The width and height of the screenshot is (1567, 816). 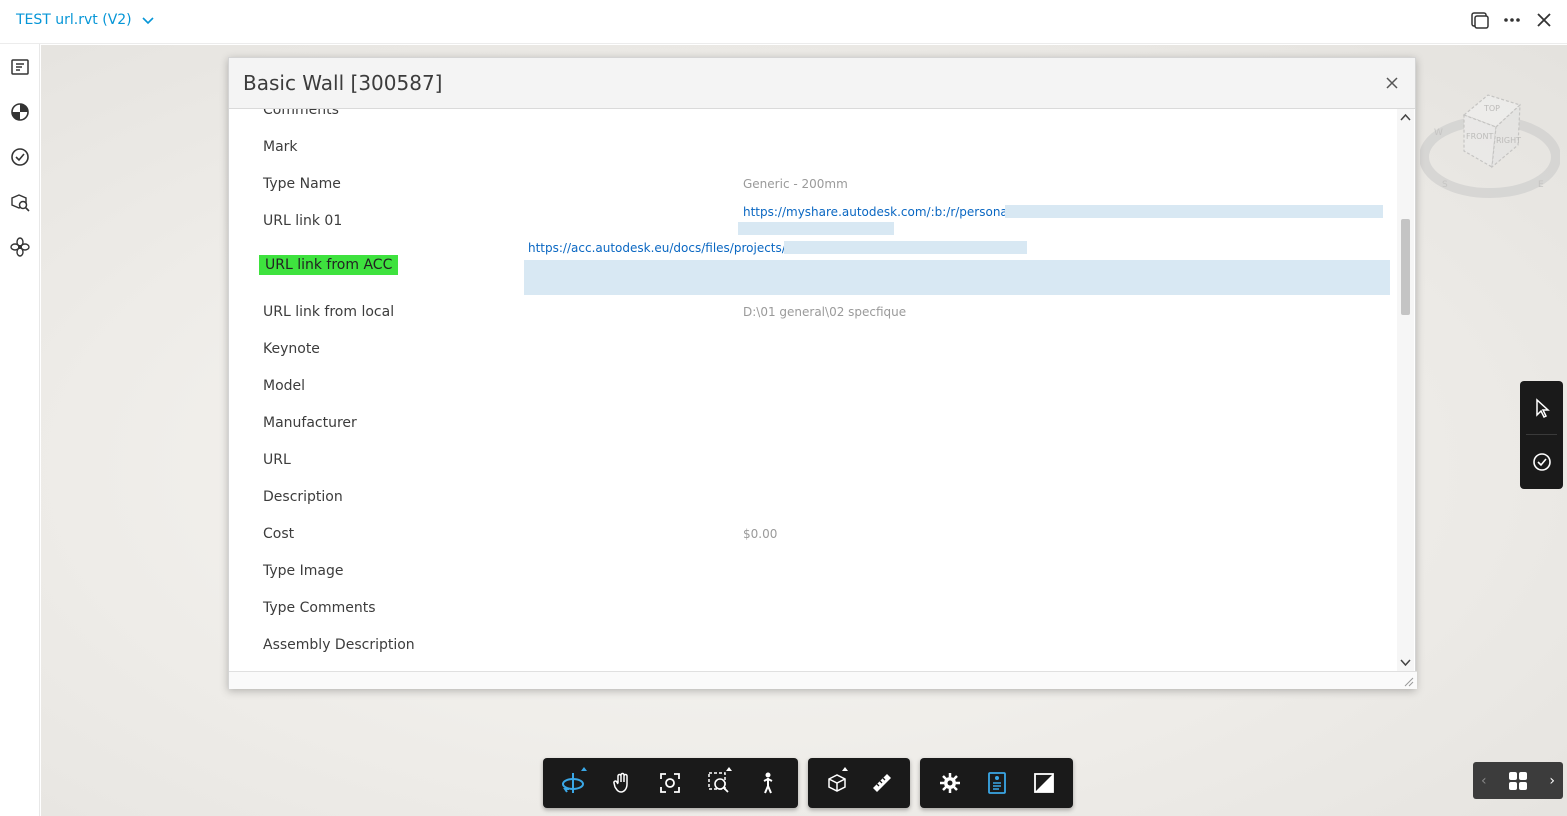 I want to click on pan-tool-button, so click(x=622, y=783).